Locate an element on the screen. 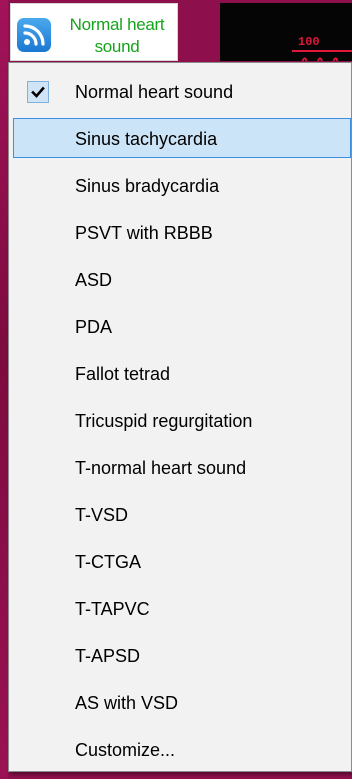 The image size is (352, 779). menu-item-label: Fallot tetrad is located at coordinates (123, 374).